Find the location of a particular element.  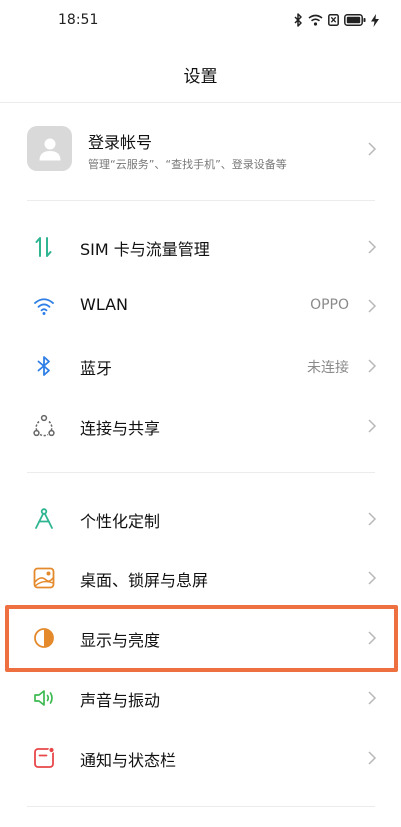

setting-value: OPPO is located at coordinates (329, 305).